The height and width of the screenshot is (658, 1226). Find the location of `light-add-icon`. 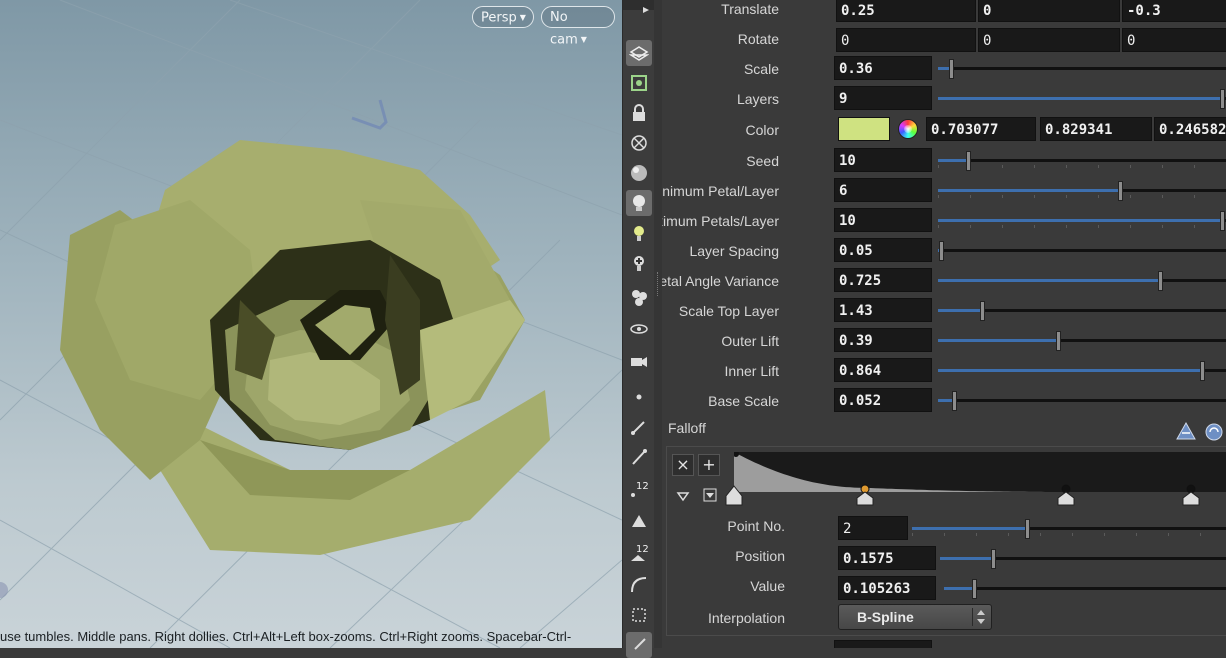

light-add-icon is located at coordinates (639, 263).